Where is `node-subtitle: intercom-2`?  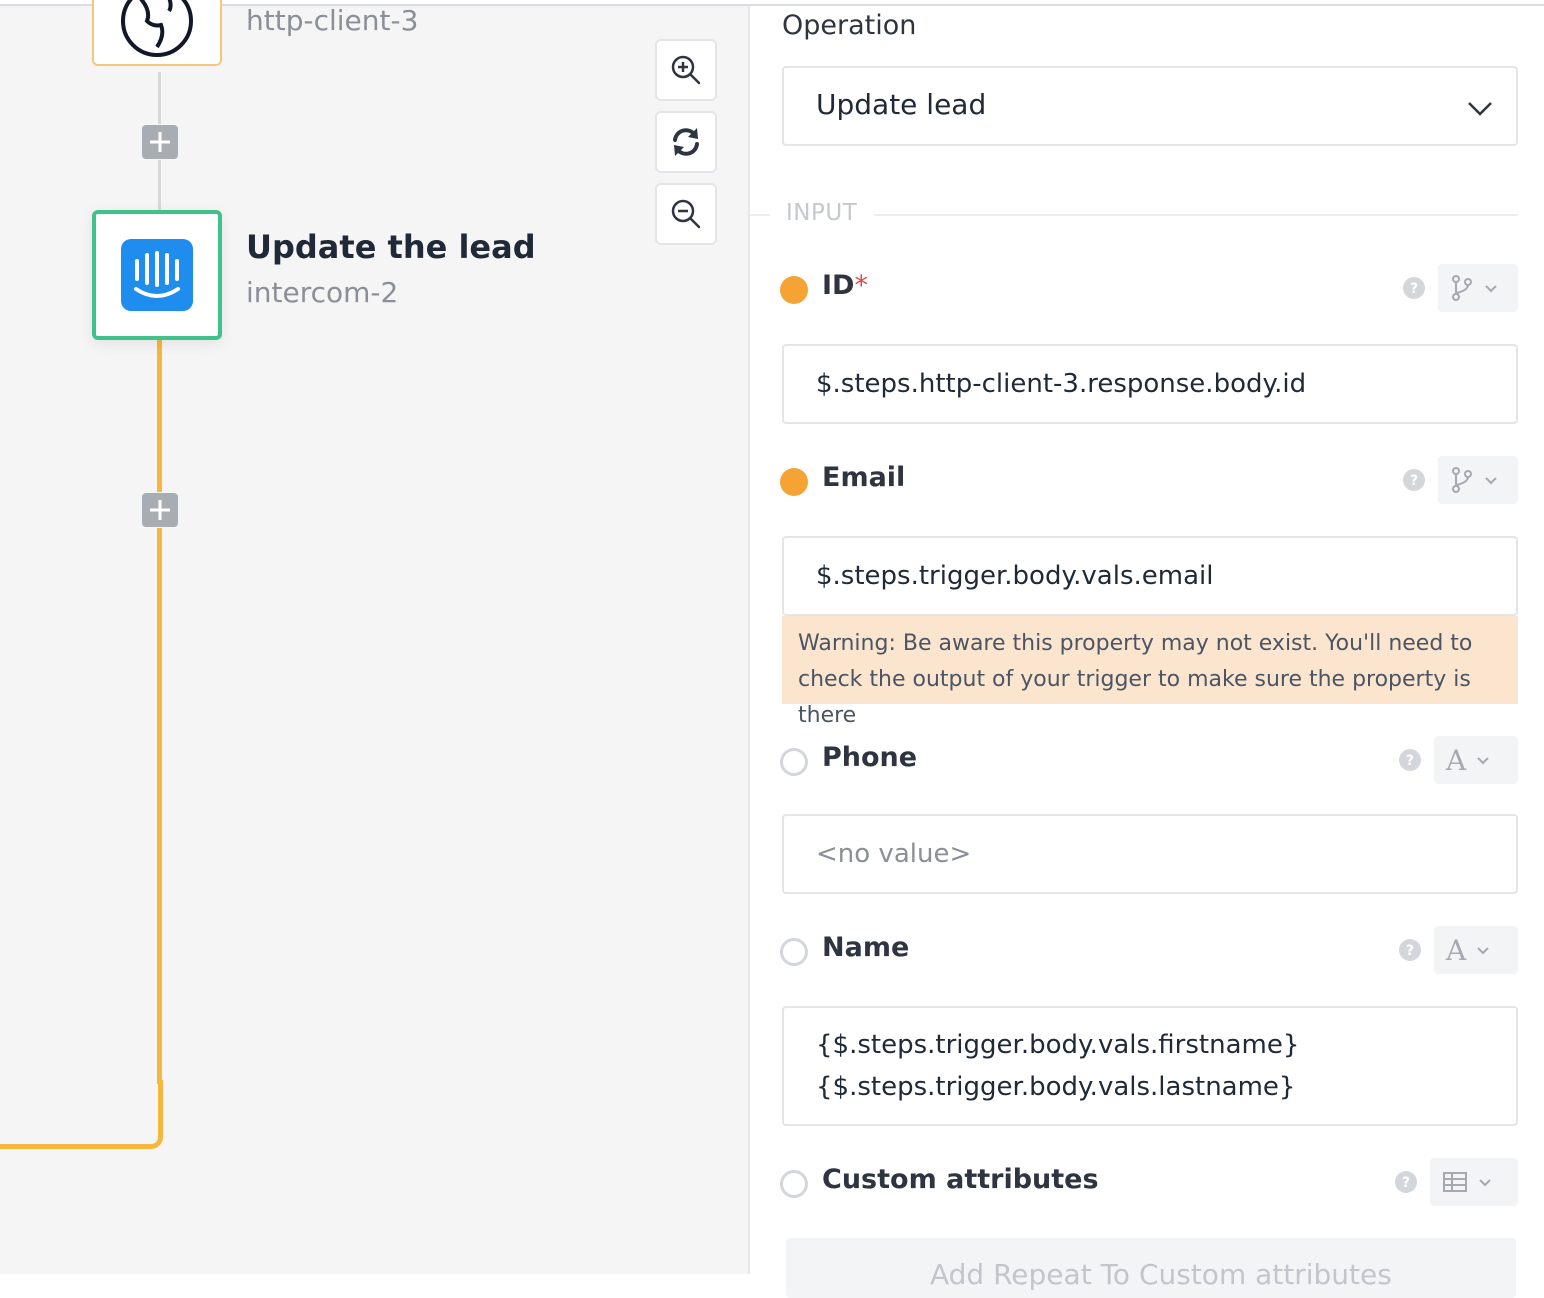 node-subtitle: intercom-2 is located at coordinates (322, 292).